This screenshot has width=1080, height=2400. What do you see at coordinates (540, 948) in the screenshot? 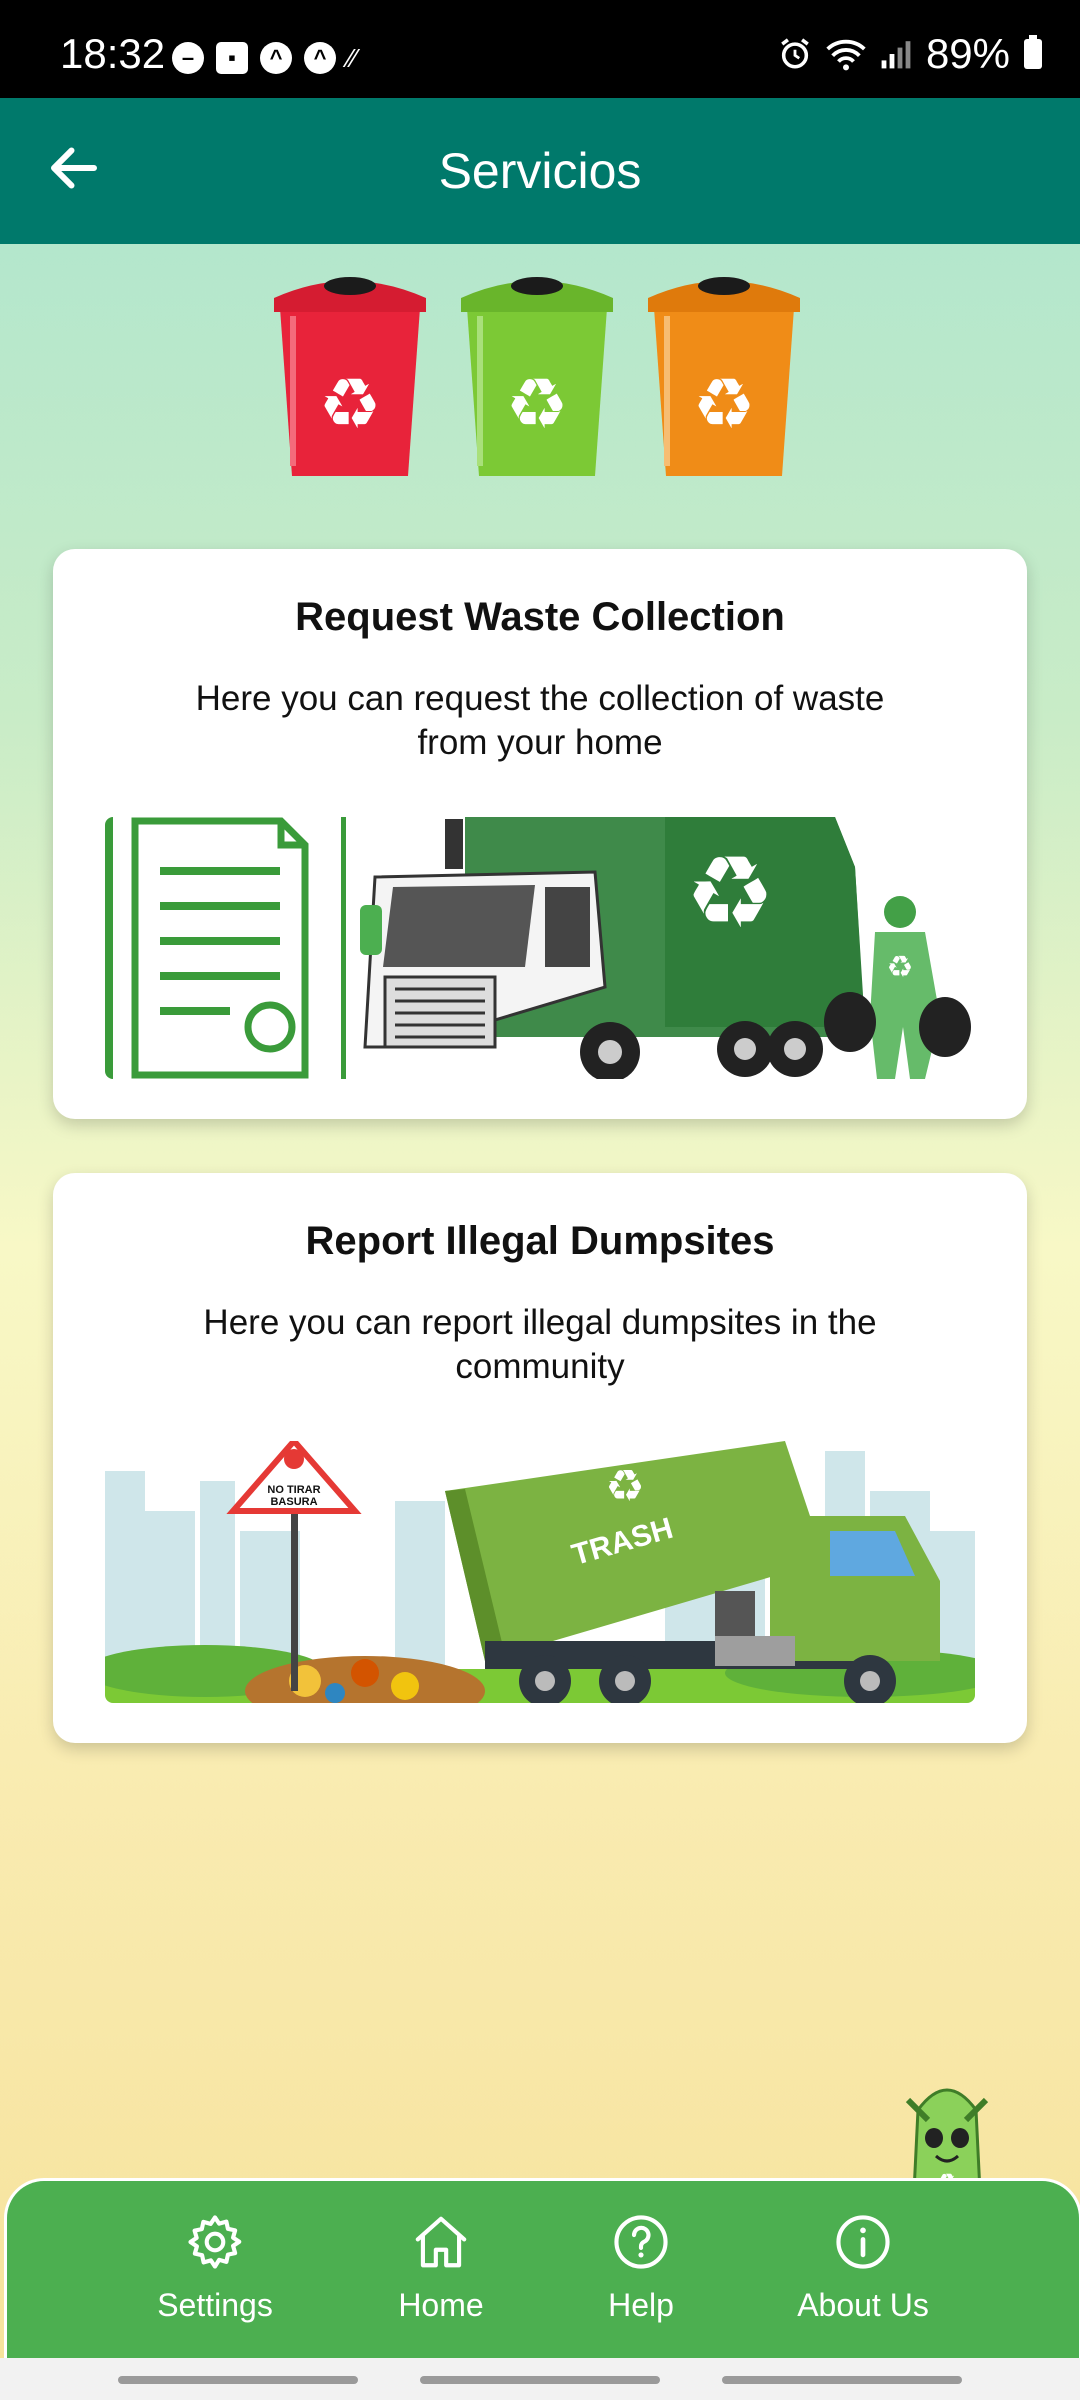
I see `garbage-truck-illustration: ♻ ♻` at bounding box center [540, 948].